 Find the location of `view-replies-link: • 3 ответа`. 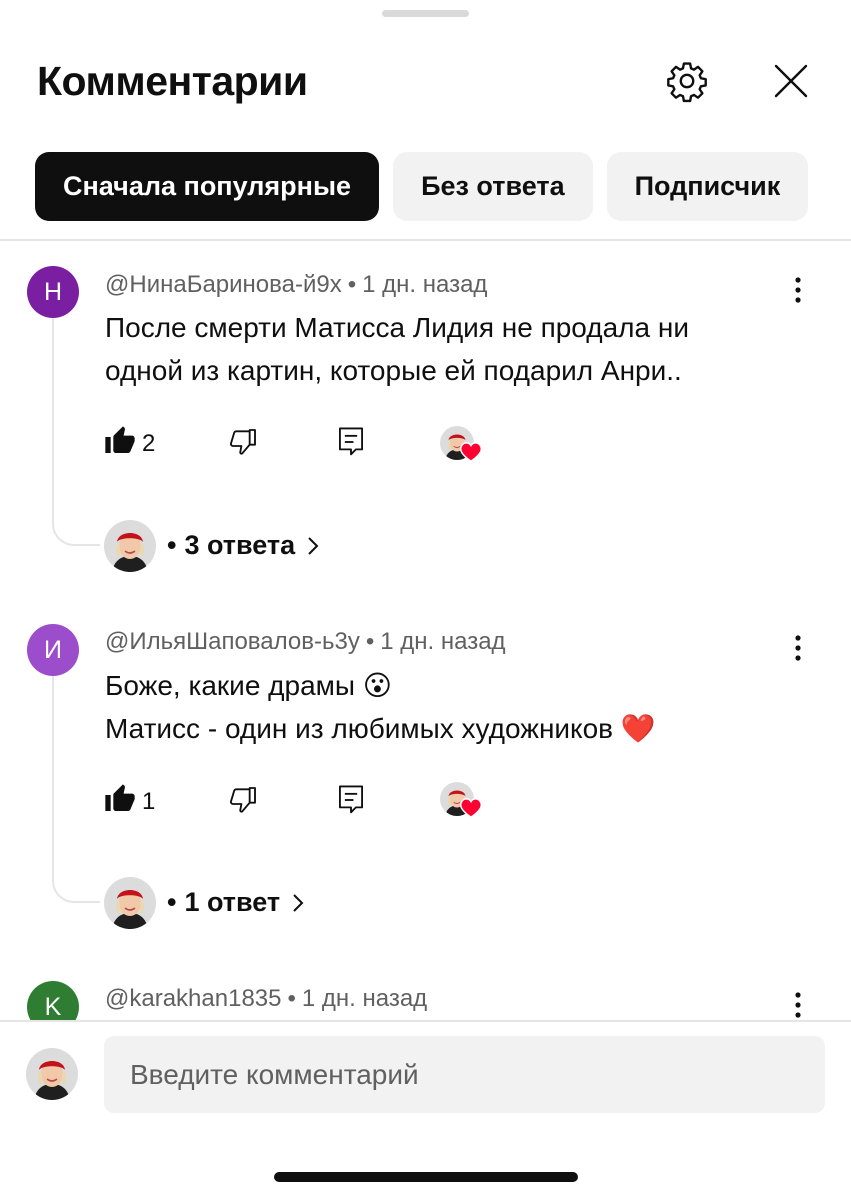

view-replies-link: • 3 ответа is located at coordinates (243, 545).